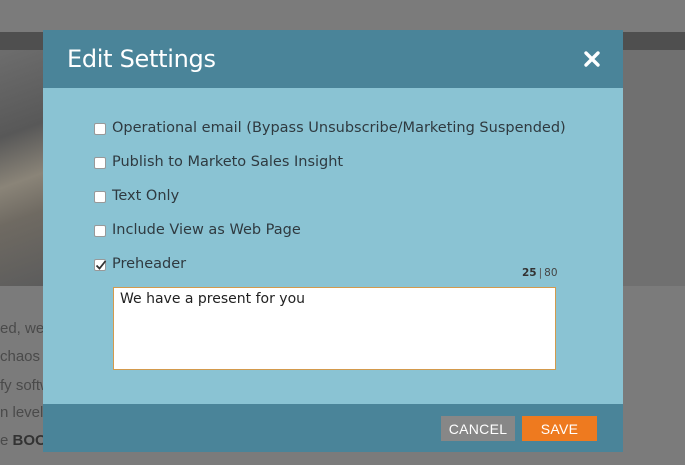 The image size is (685, 465). I want to click on dialog-header: Edit Settings, so click(333, 59).